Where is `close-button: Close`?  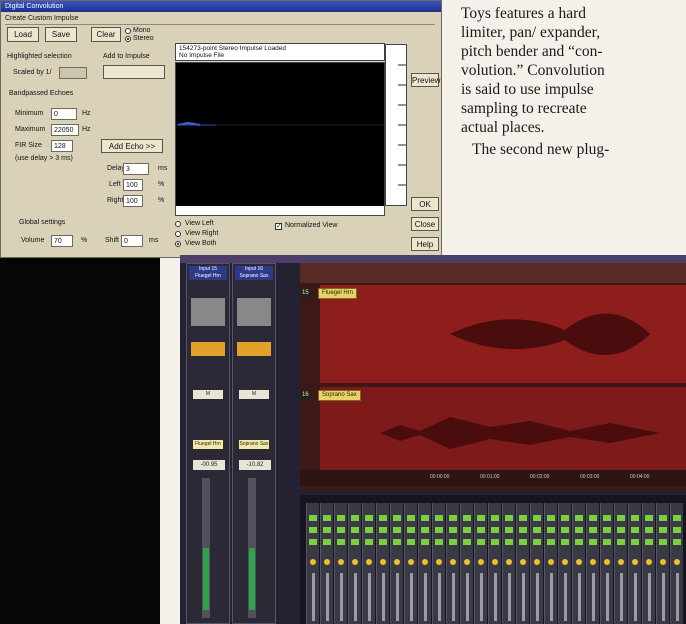 close-button: Close is located at coordinates (425, 224).